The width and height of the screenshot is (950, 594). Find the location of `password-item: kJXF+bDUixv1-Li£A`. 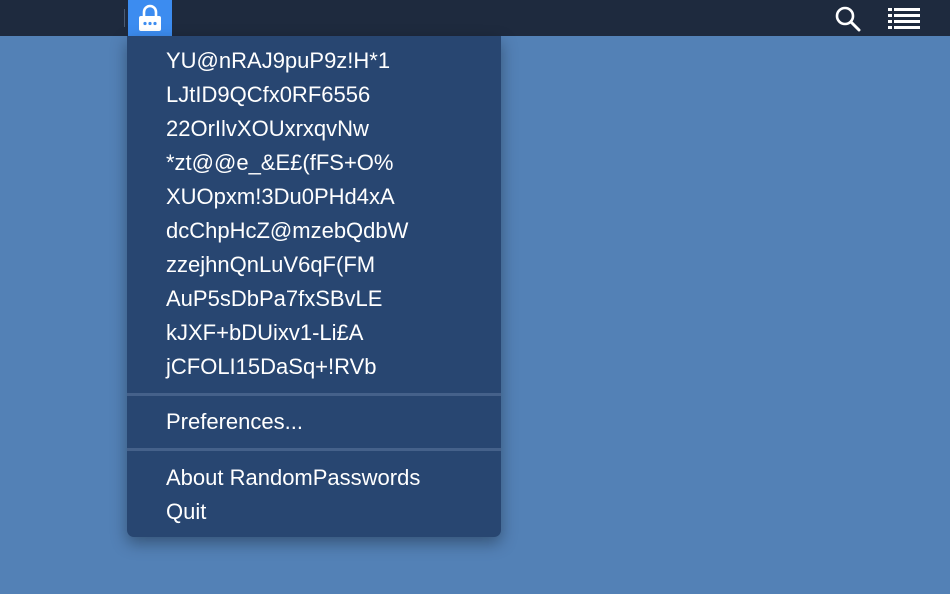

password-item: kJXF+bDUixv1-Li£A is located at coordinates (264, 333).